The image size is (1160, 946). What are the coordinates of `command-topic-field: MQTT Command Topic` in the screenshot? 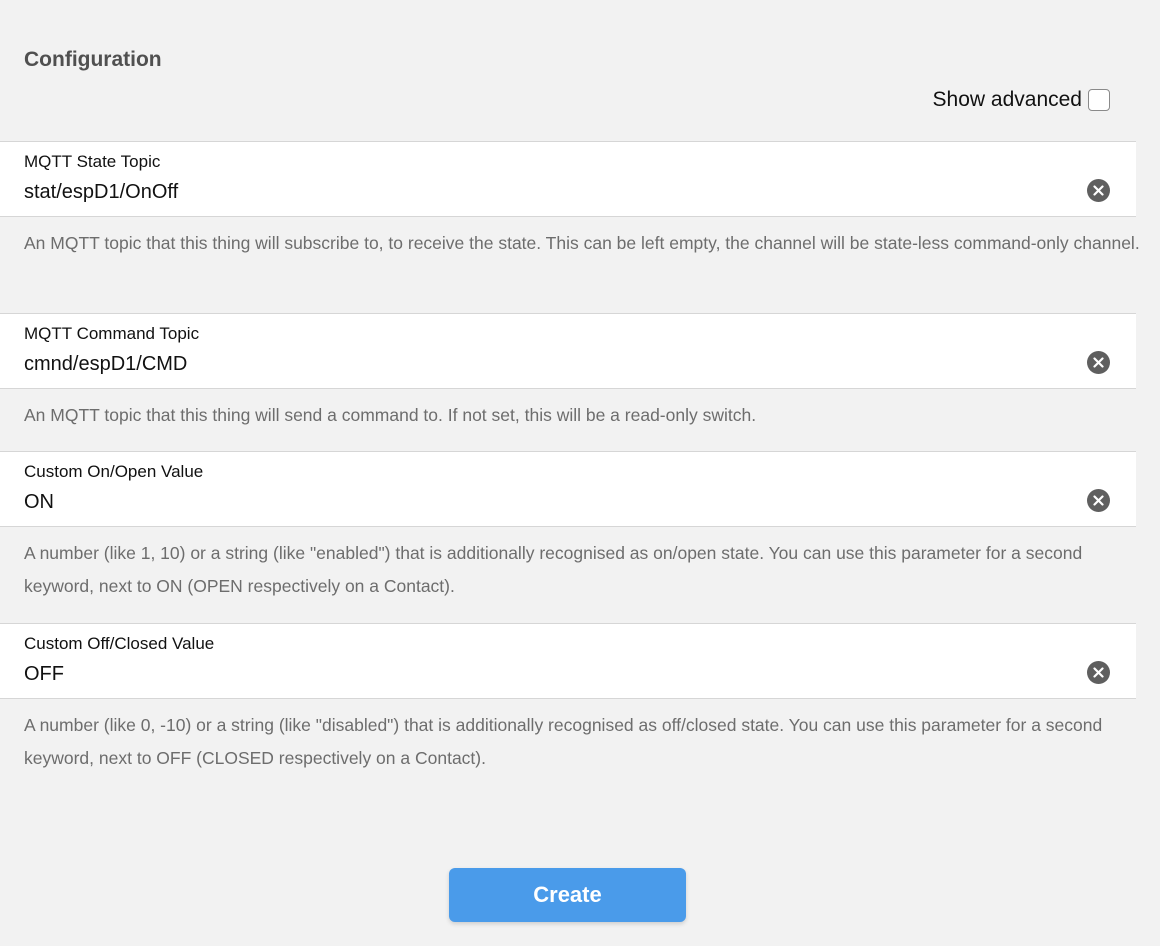 It's located at (568, 351).